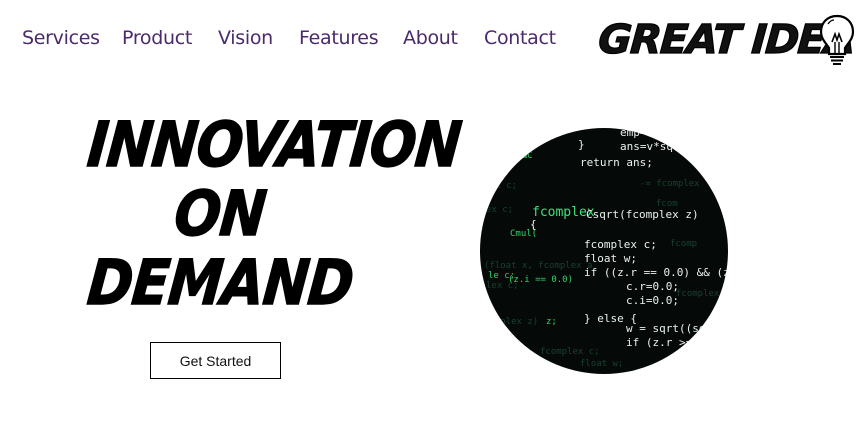 This screenshot has width=866, height=421. Describe the element at coordinates (642, 214) in the screenshot. I see `code-line-fn: Csqrt(fcomplex z)` at that location.